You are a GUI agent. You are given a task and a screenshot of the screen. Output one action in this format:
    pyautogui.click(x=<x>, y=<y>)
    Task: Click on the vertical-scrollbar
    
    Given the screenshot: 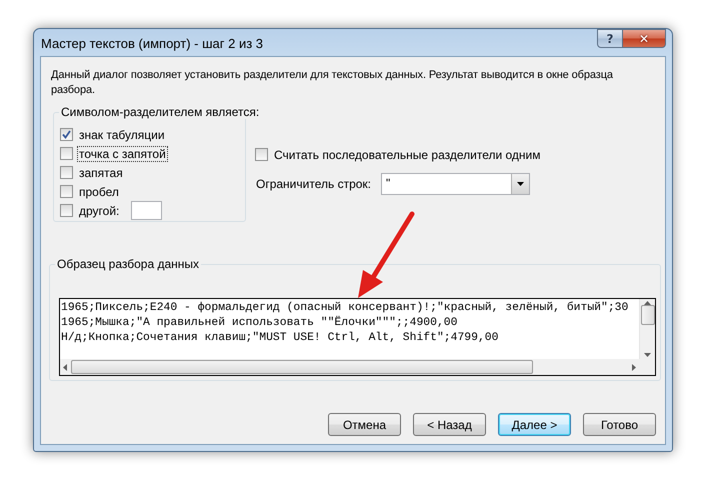 What is the action you would take?
    pyautogui.click(x=647, y=329)
    